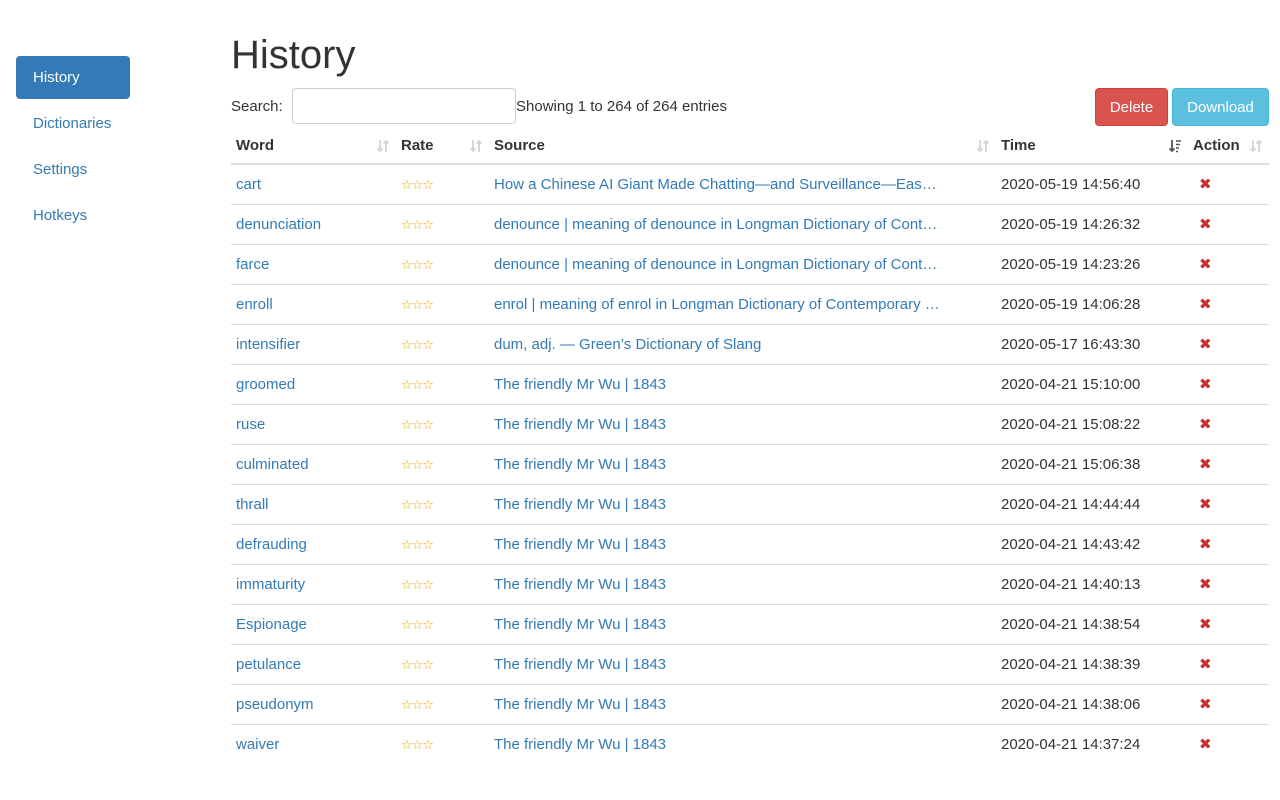 The width and height of the screenshot is (1280, 800). What do you see at coordinates (252, 264) in the screenshot?
I see `word-link: farce` at bounding box center [252, 264].